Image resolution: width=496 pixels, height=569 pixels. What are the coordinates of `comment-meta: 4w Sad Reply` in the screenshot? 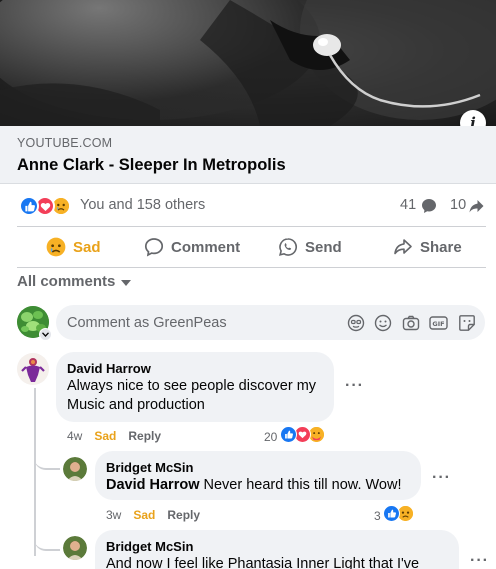 It's located at (114, 436).